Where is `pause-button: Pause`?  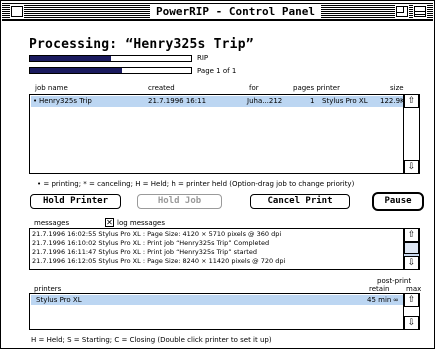
pause-button: Pause is located at coordinates (398, 201).